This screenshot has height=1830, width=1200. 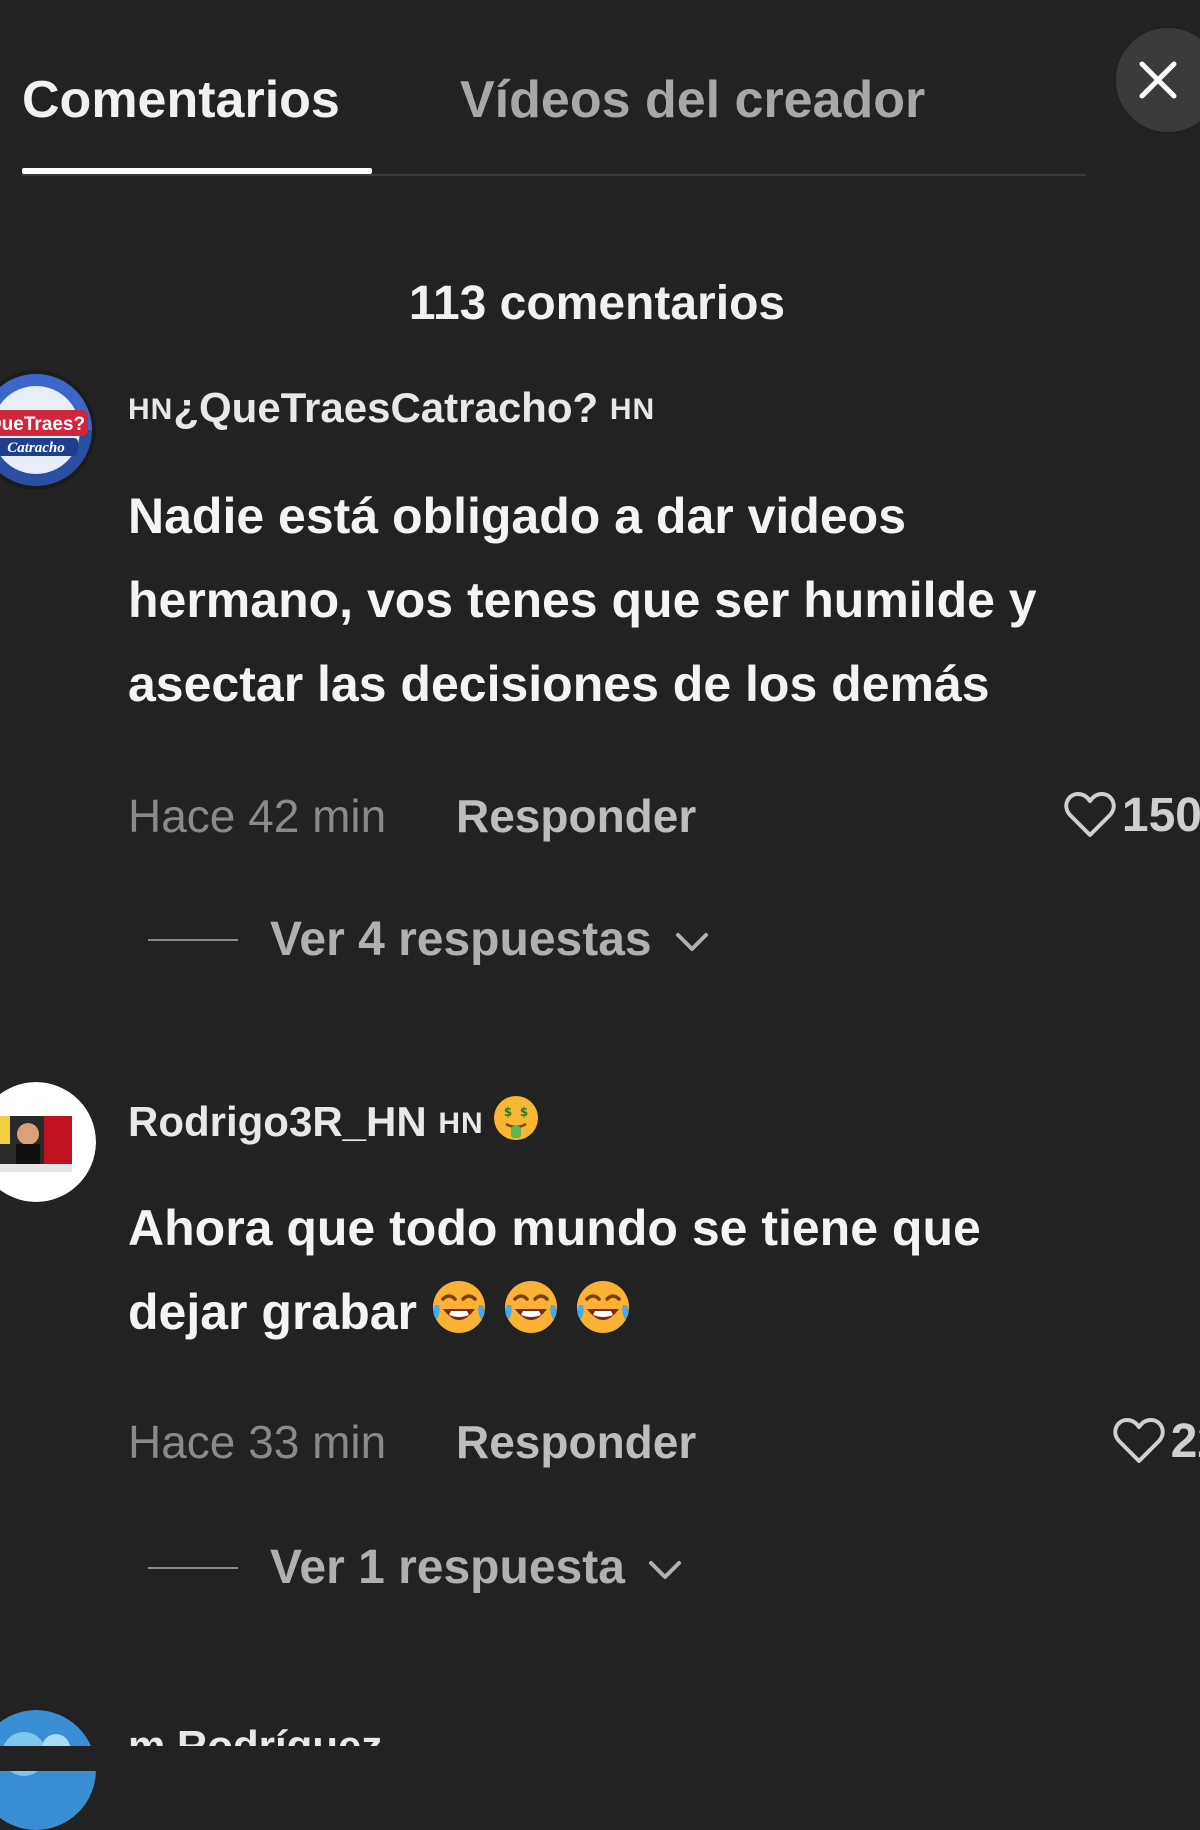 I want to click on avatar: QueTraes? Catracho, so click(x=48, y=430).